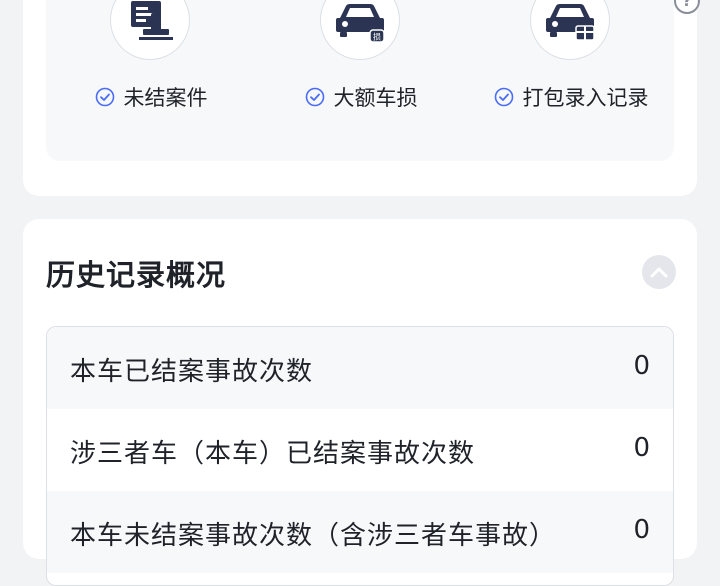 The width and height of the screenshot is (720, 586). I want to click on chevron-up-icon, so click(659, 272).